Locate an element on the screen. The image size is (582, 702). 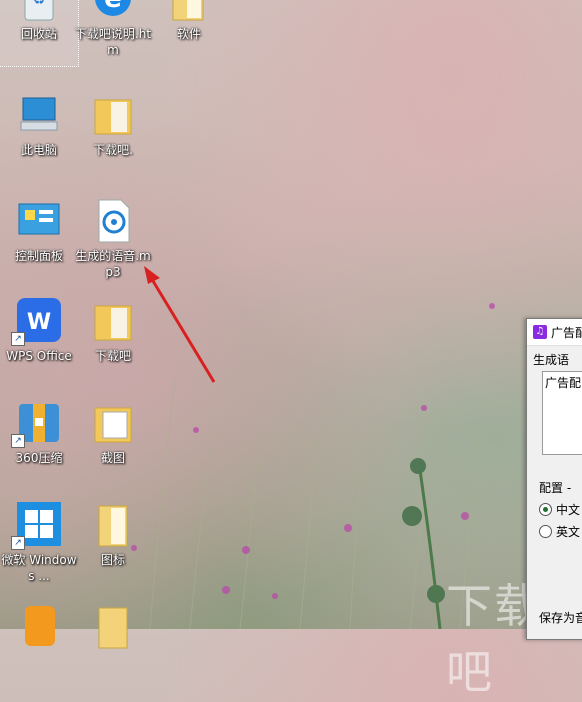
radio-button-selected is located at coordinates (545, 509).